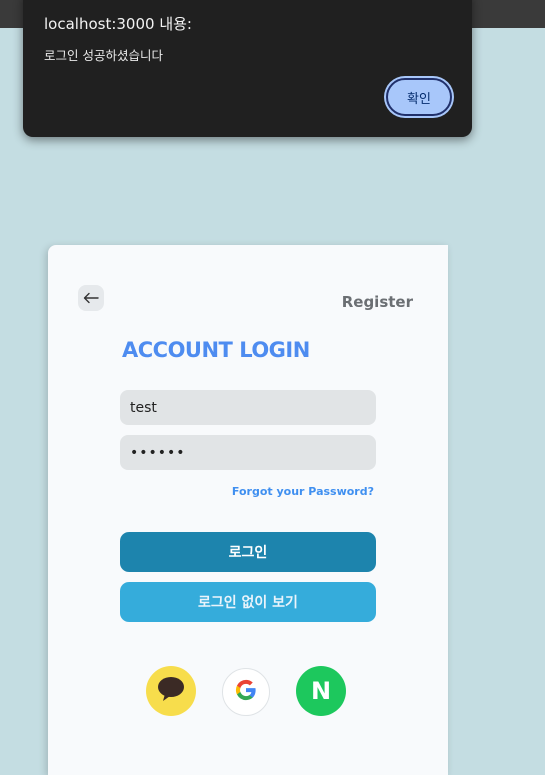  What do you see at coordinates (419, 97) in the screenshot?
I see `ok-button: 확인` at bounding box center [419, 97].